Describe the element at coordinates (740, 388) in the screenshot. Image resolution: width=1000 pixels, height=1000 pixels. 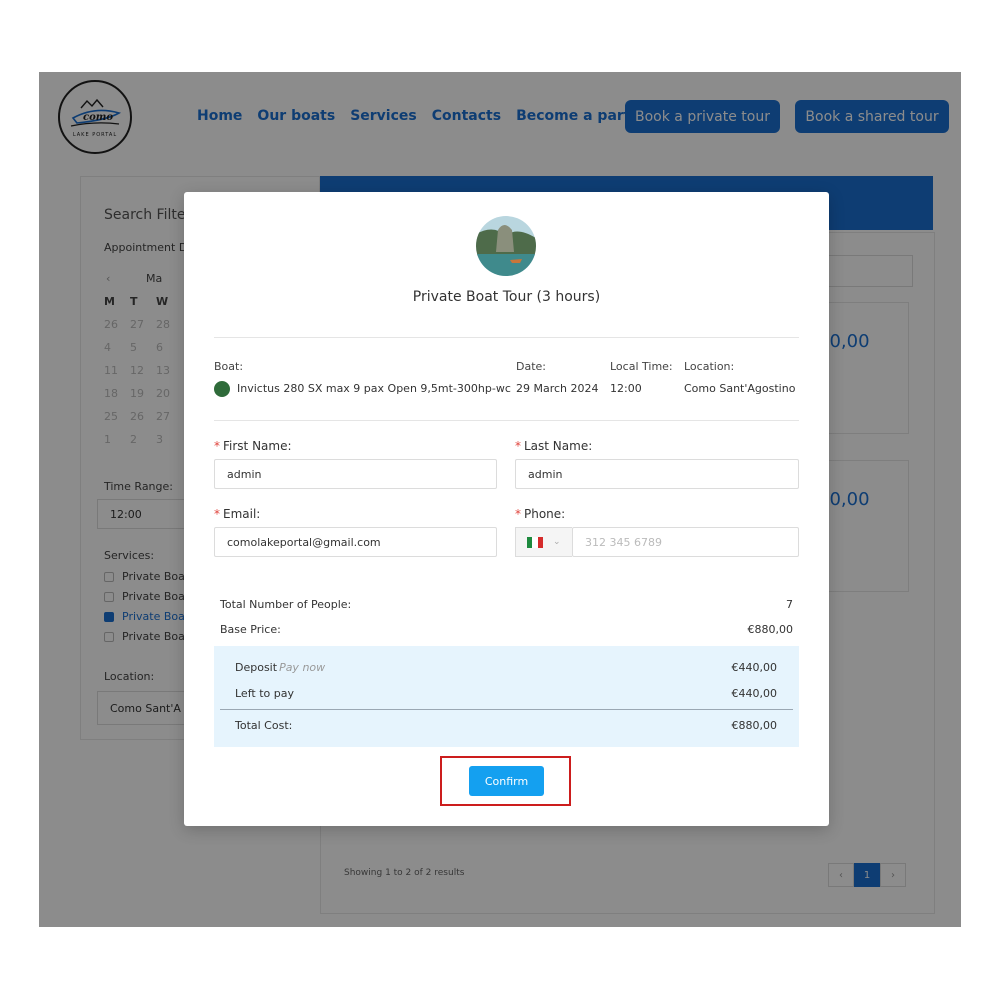
I see `location-value: Como Sant'Agostino` at that location.